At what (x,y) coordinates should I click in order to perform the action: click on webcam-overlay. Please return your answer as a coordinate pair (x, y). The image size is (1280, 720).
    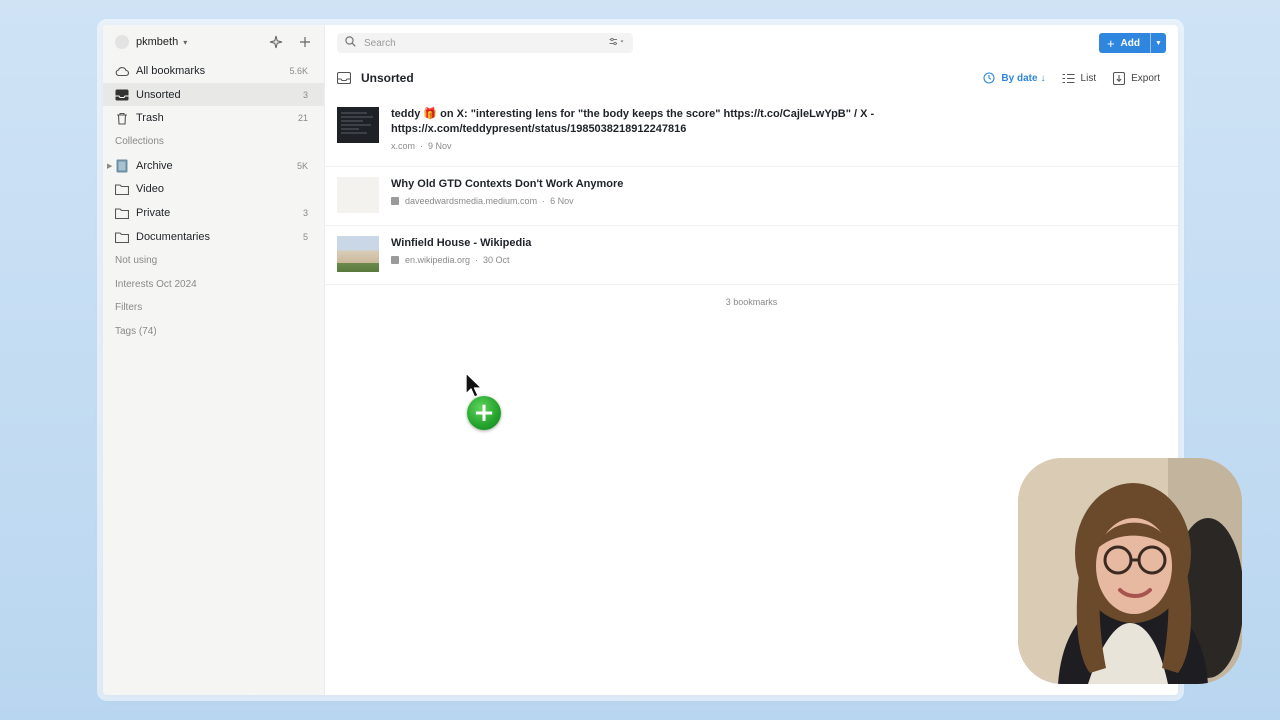
    Looking at the image, I should click on (1130, 571).